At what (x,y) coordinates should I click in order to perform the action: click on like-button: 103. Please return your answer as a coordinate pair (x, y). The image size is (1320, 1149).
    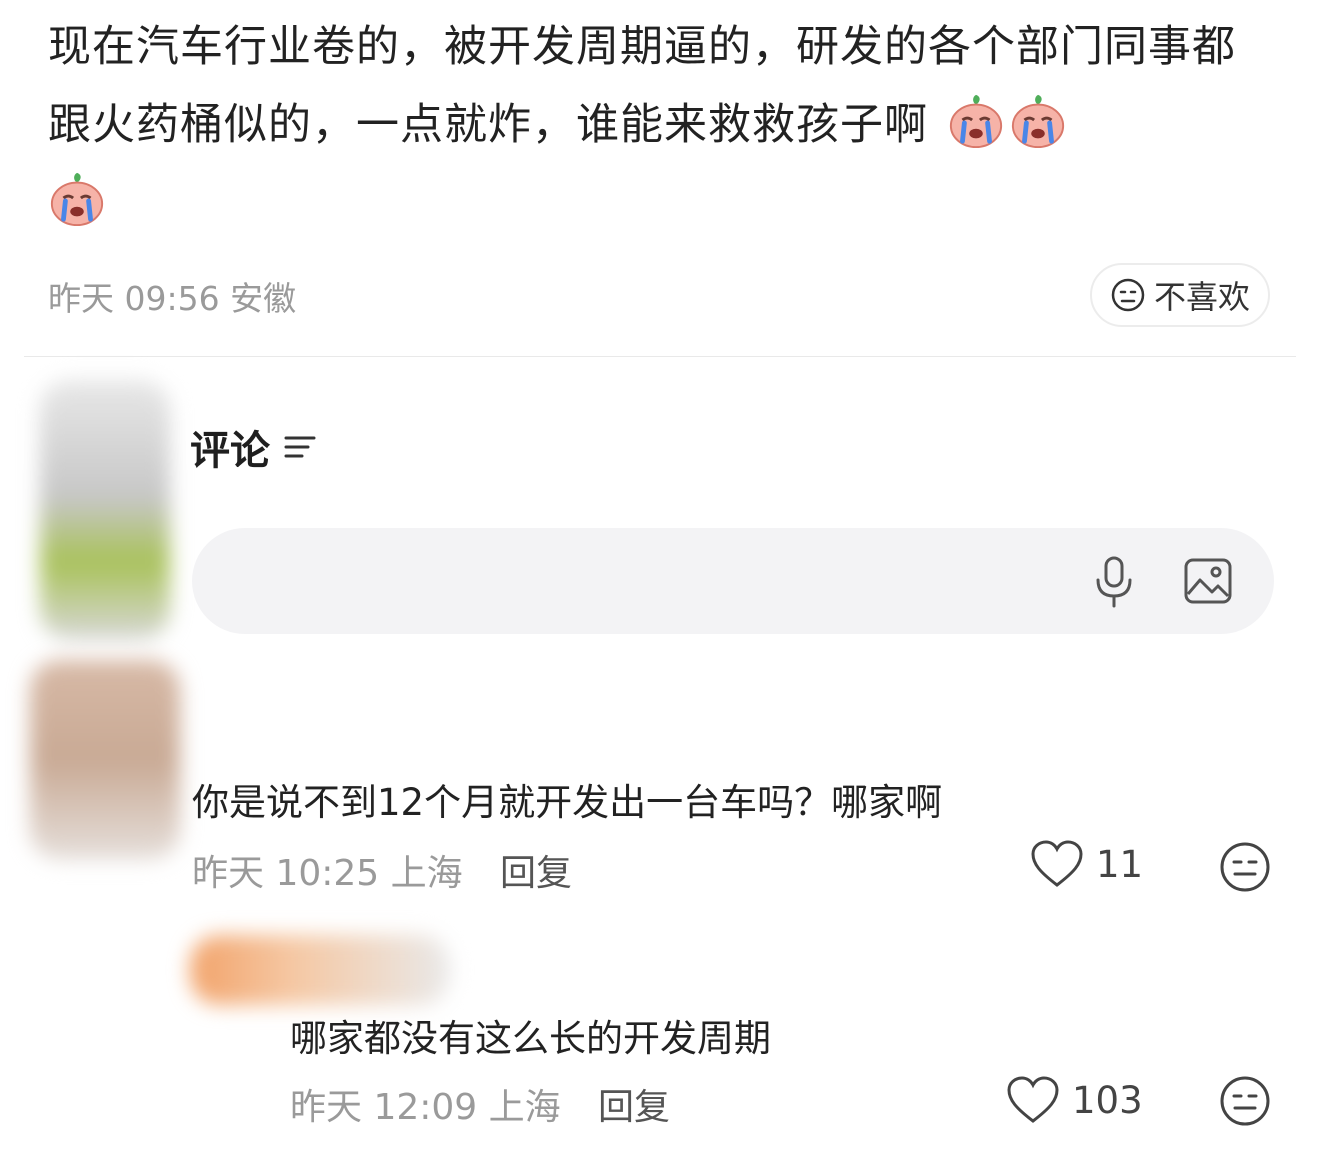
    Looking at the image, I should click on (1074, 1100).